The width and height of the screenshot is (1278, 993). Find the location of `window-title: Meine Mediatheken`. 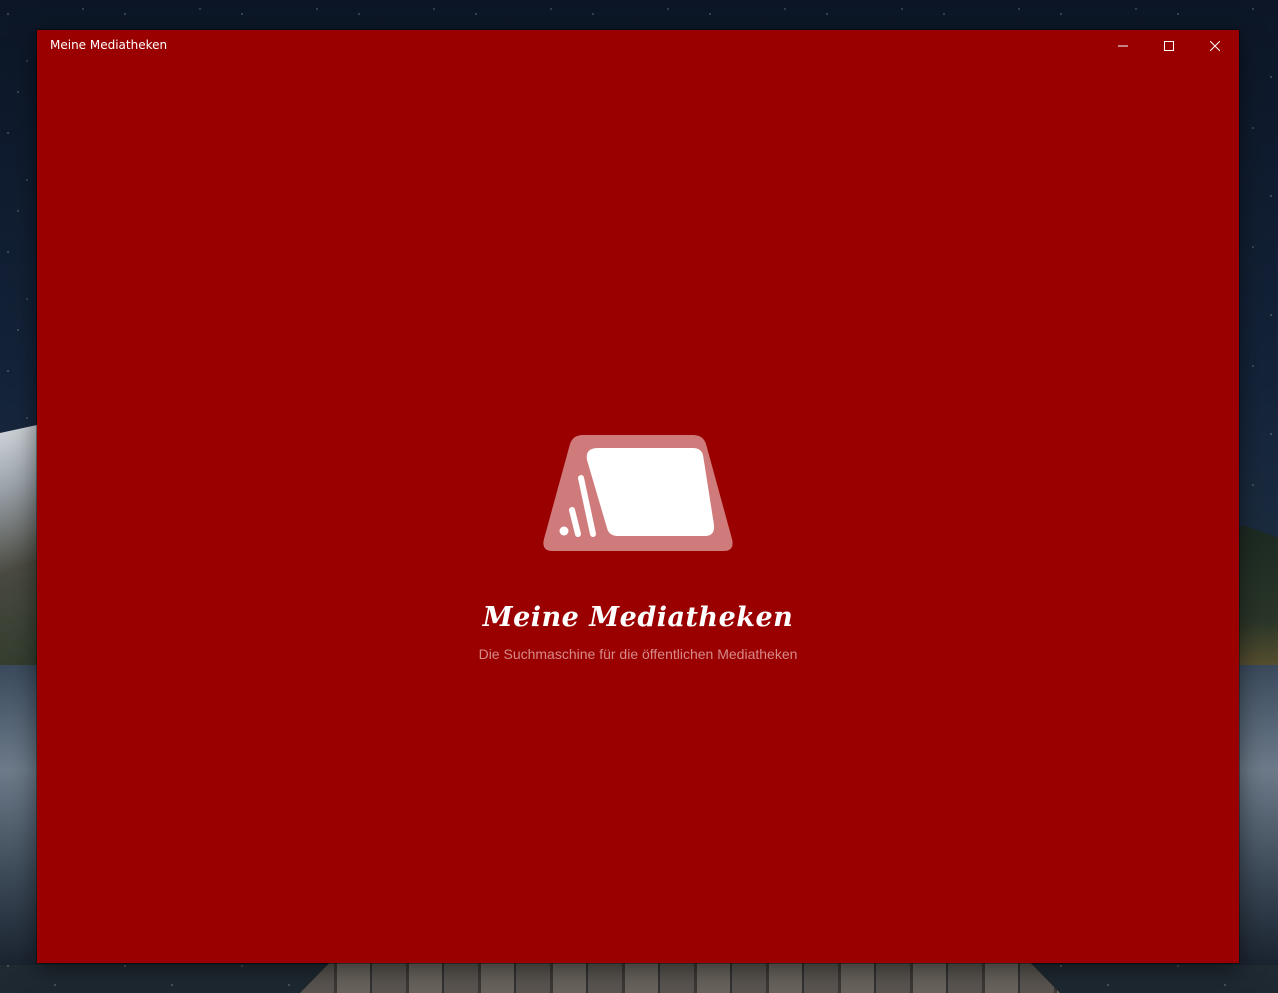

window-title: Meine Mediatheken is located at coordinates (109, 45).